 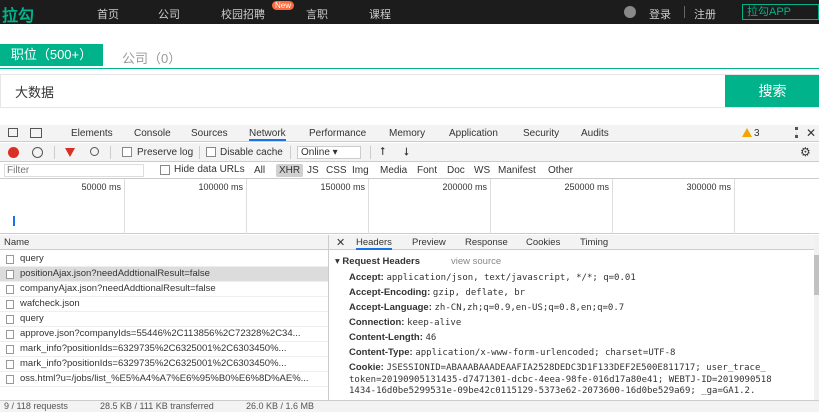 I want to click on nav-campus: 校园招聘, so click(x=243, y=14).